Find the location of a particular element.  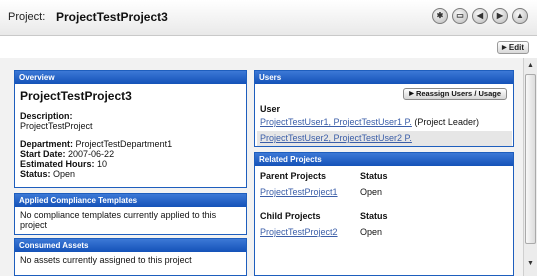

parent-header-row: Parent Projects Status is located at coordinates (324, 176).